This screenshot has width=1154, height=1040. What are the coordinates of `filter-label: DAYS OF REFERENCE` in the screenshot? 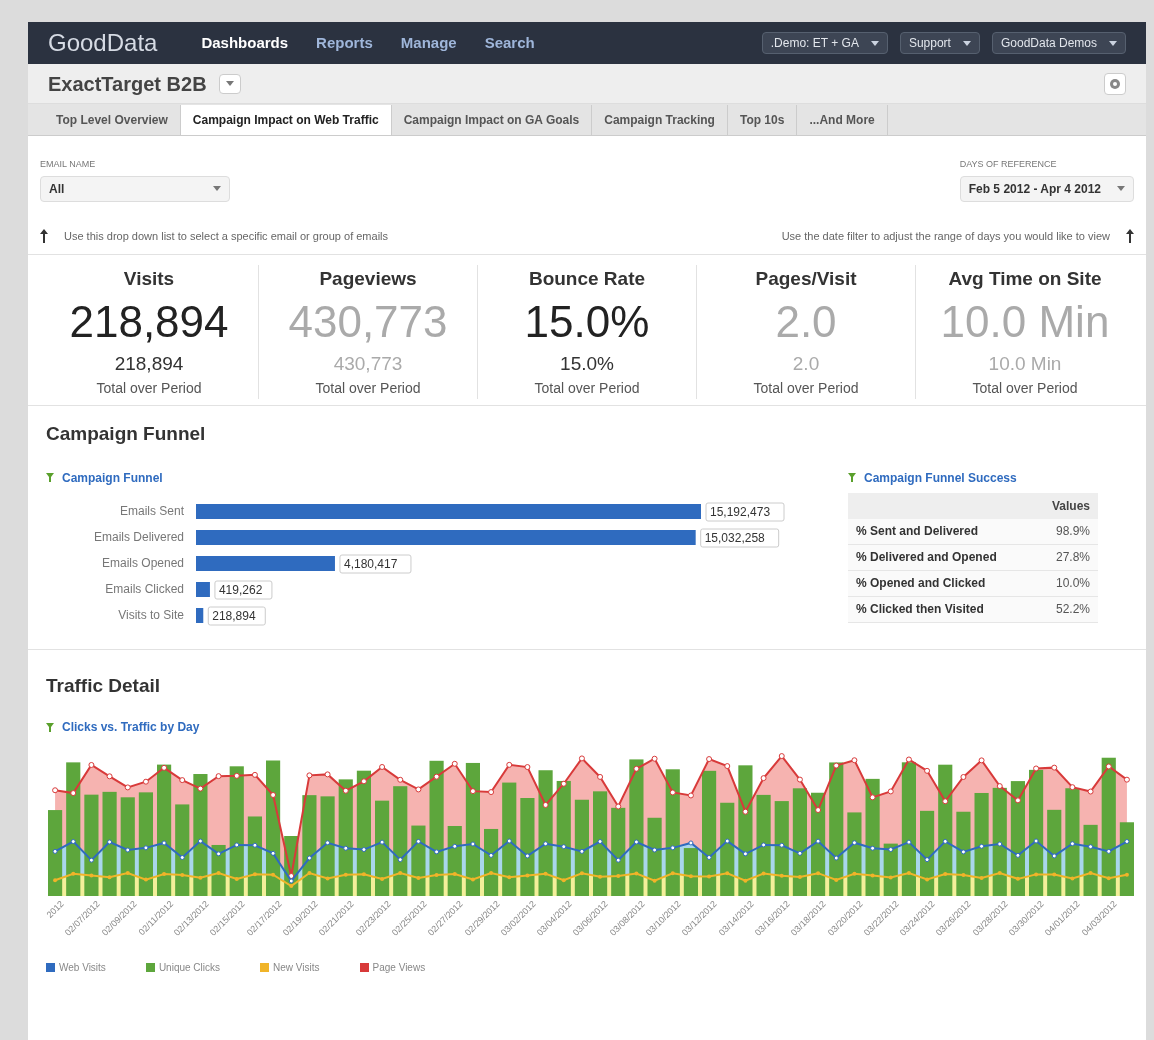 It's located at (1008, 164).